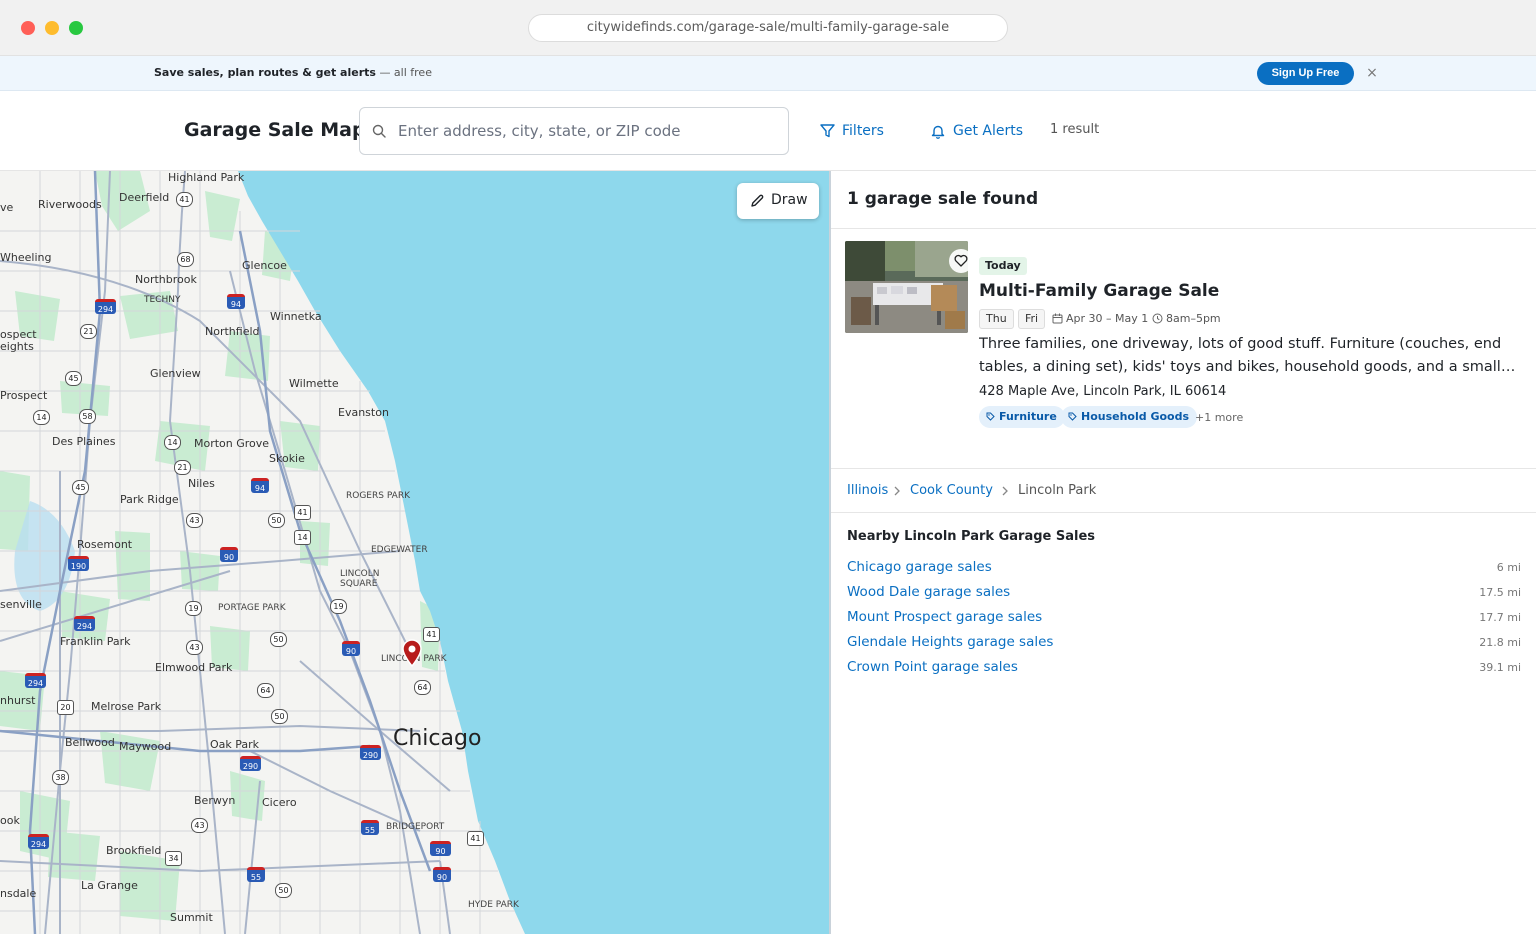 The width and height of the screenshot is (1536, 934). What do you see at coordinates (867, 491) in the screenshot?
I see `breadcrumb-illinois: Illinois` at bounding box center [867, 491].